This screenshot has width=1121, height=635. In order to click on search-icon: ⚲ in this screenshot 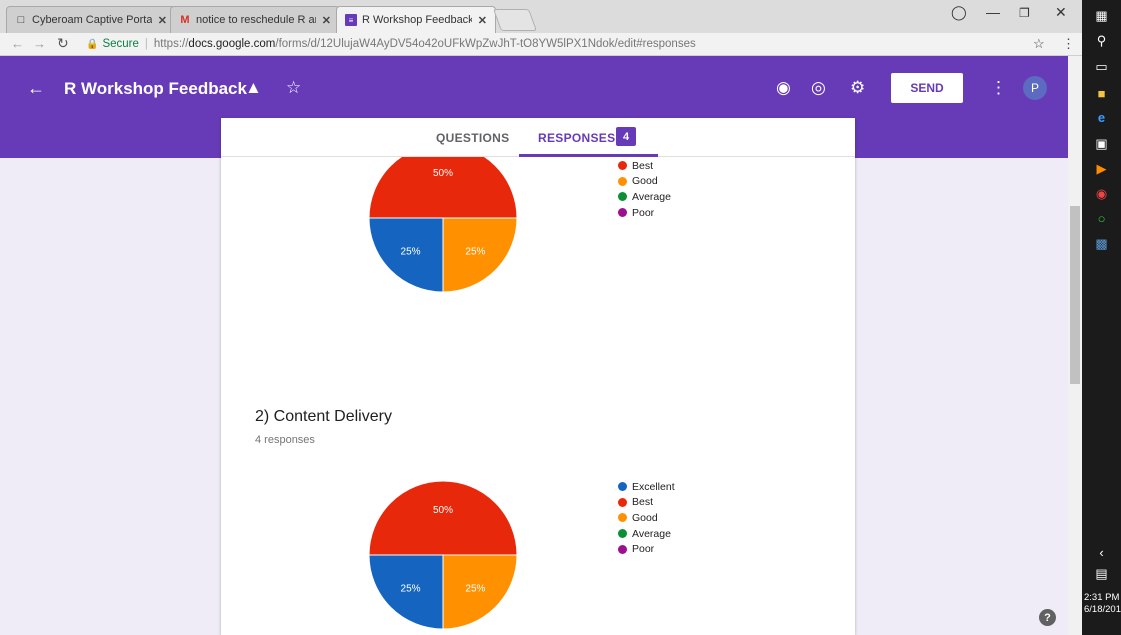, I will do `click(1101, 41)`.